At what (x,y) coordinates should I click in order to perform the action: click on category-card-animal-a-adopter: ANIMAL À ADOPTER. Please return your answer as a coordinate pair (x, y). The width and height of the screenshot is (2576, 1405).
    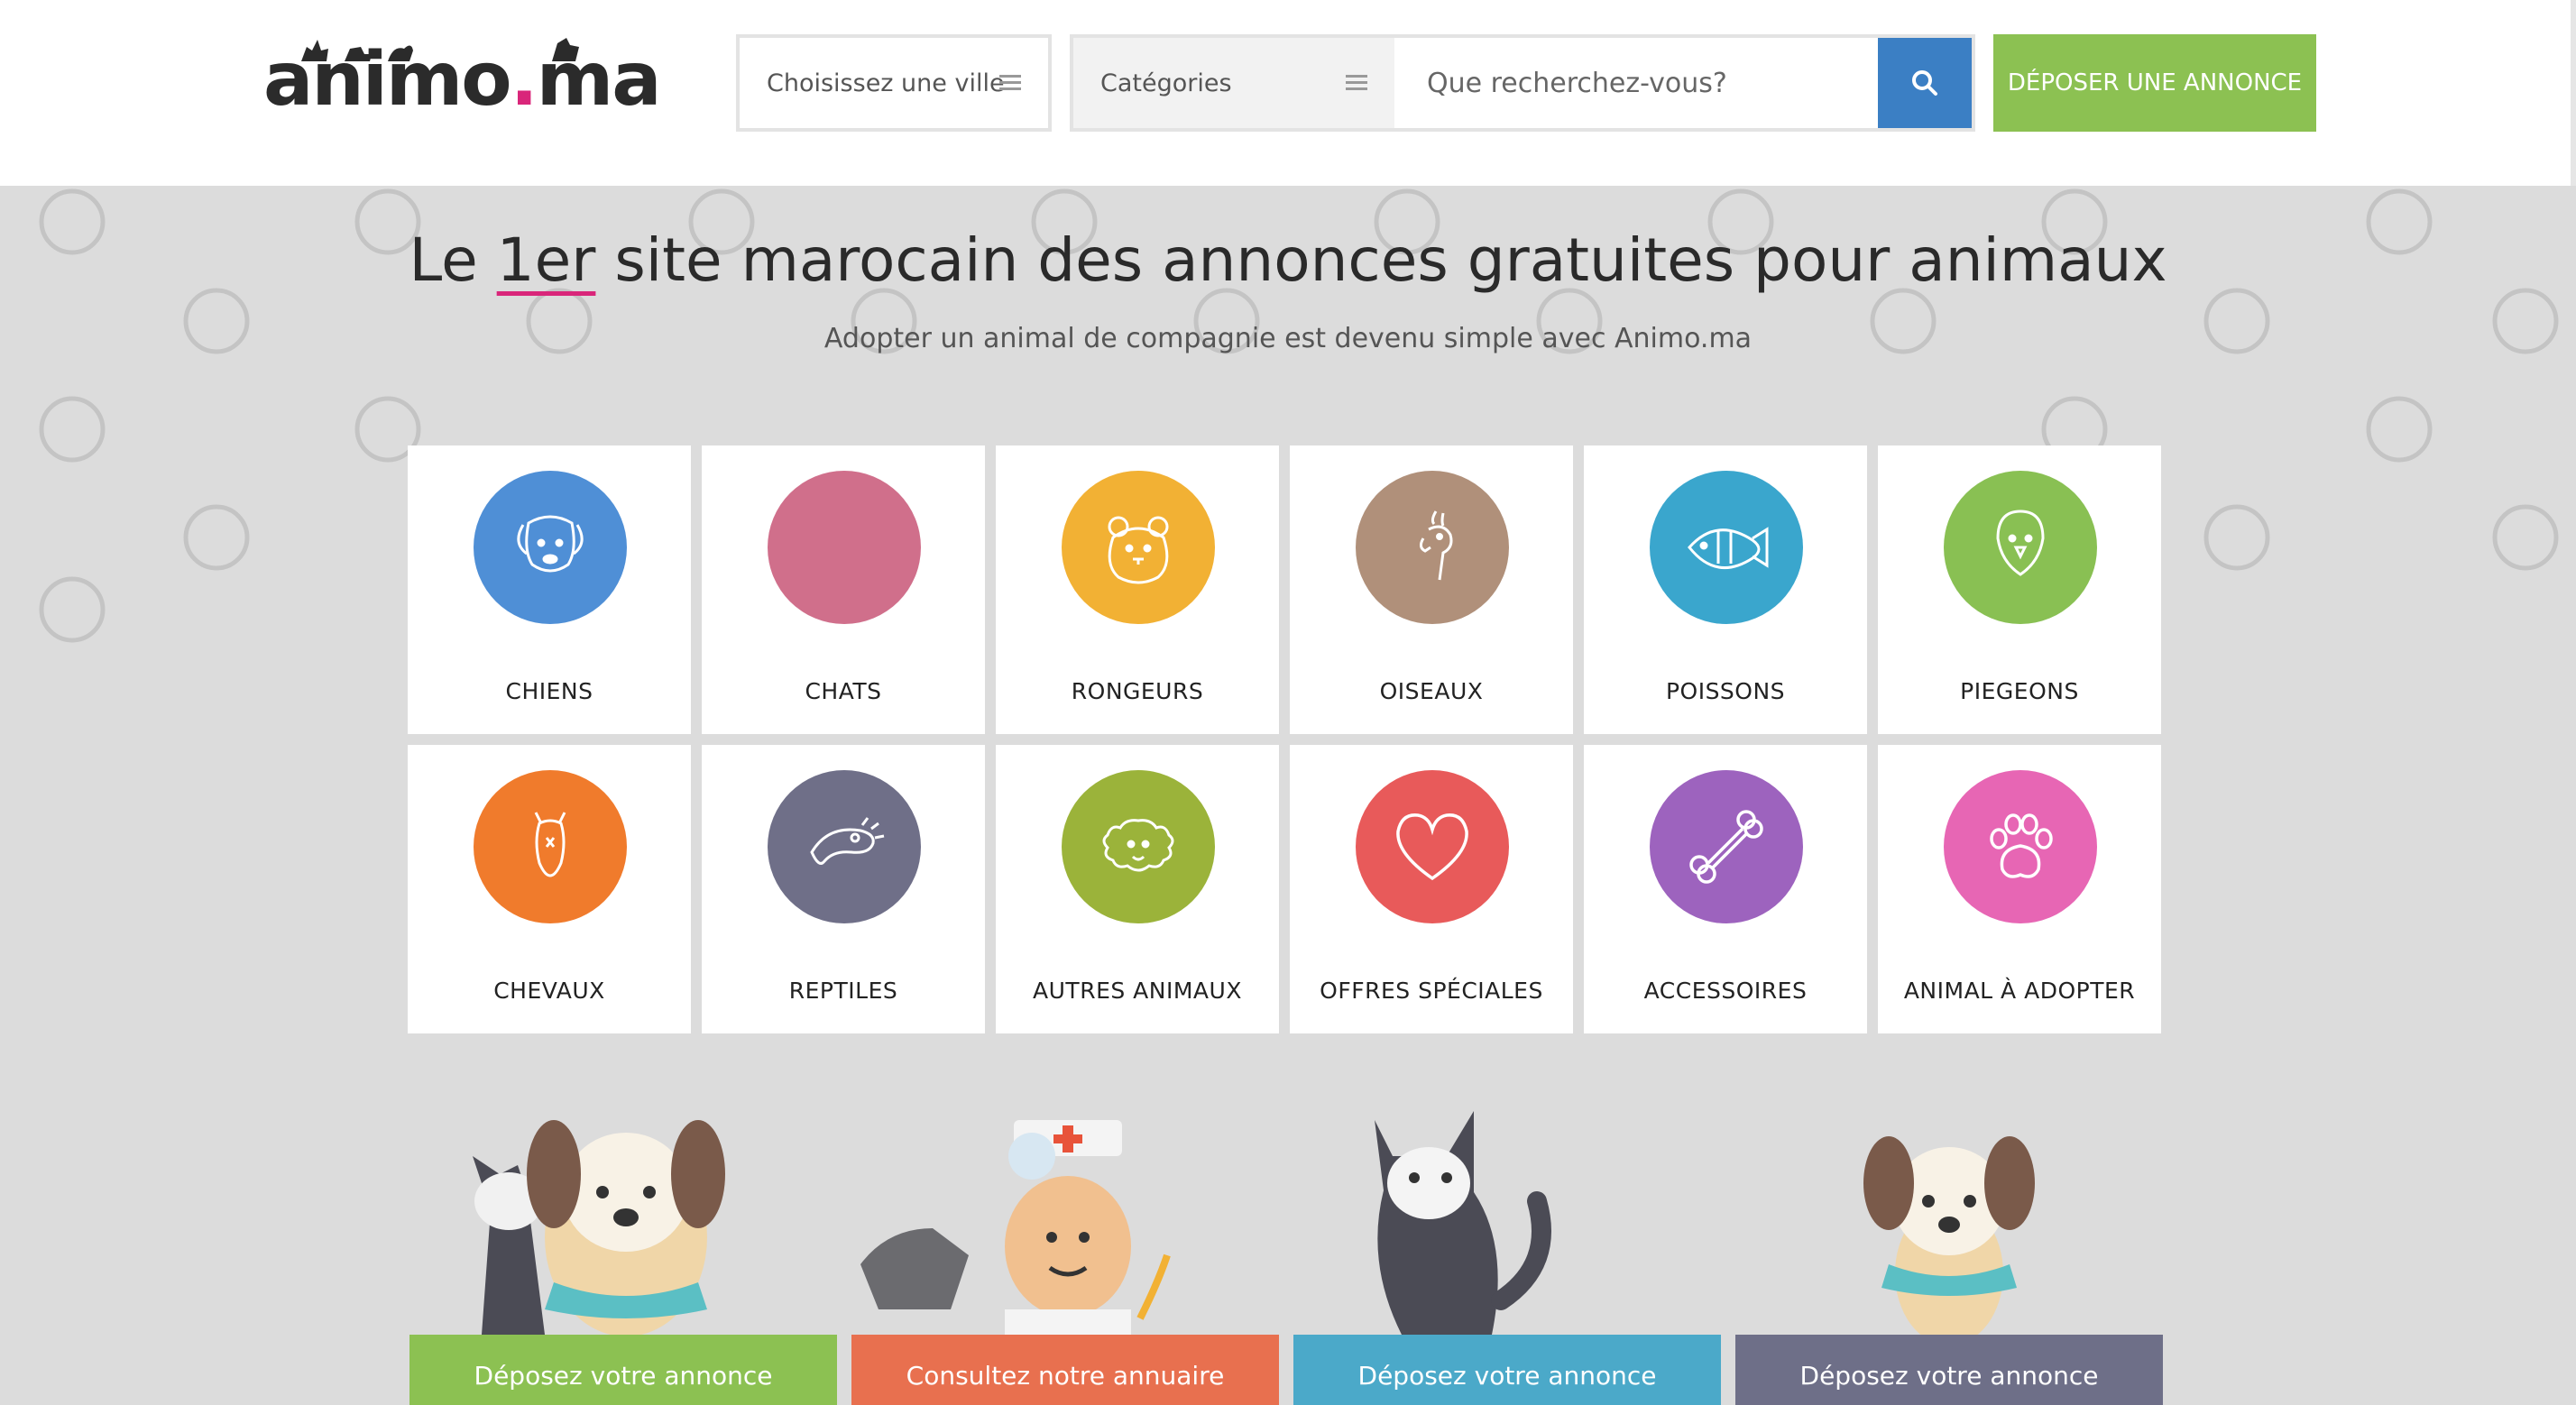
    Looking at the image, I should click on (2020, 889).